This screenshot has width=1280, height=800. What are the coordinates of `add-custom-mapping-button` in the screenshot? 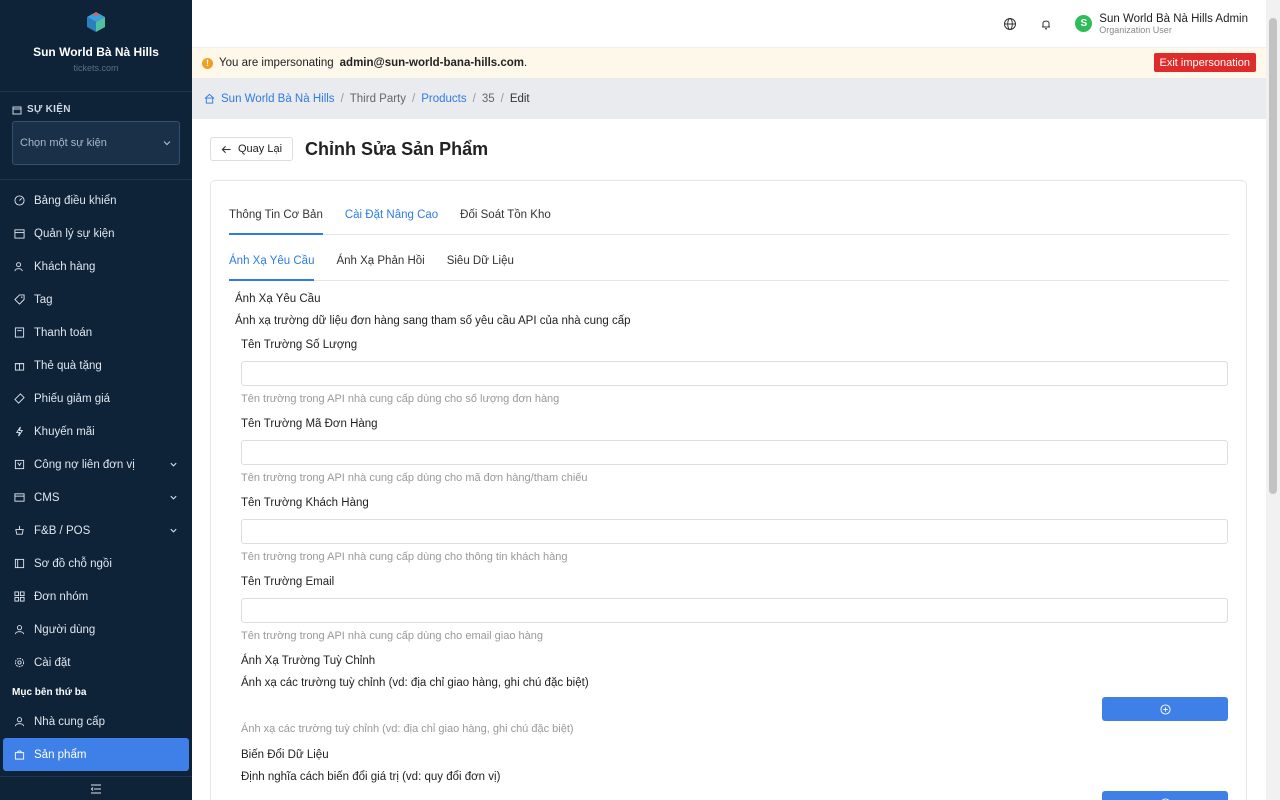 It's located at (1165, 709).